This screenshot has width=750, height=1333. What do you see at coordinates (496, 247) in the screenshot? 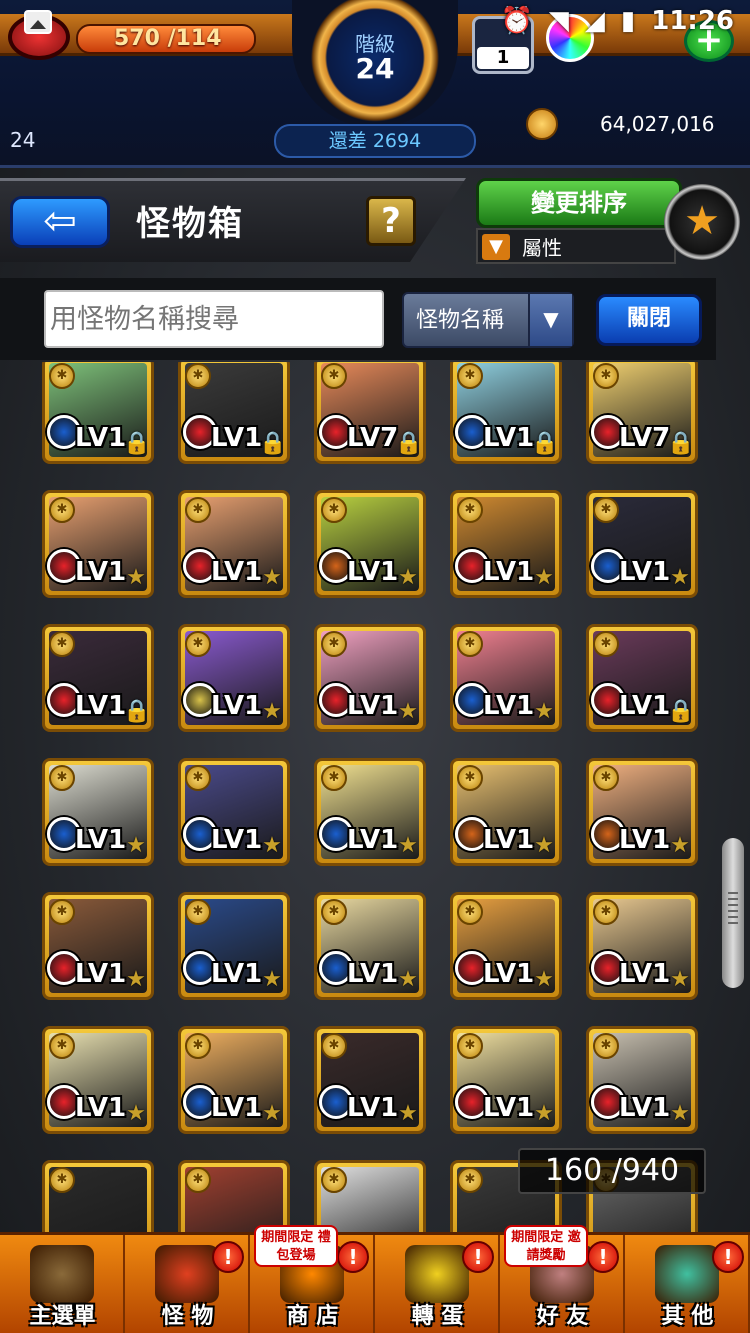
I see `filter-icon: ▼` at bounding box center [496, 247].